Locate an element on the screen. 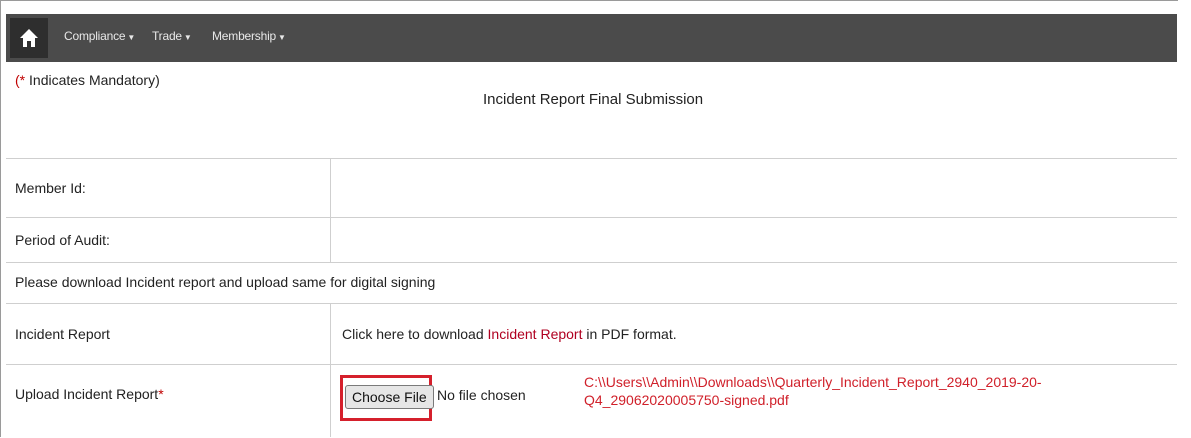 The width and height of the screenshot is (1191, 438). incident-report-download-link: Incident Report is located at coordinates (535, 334).